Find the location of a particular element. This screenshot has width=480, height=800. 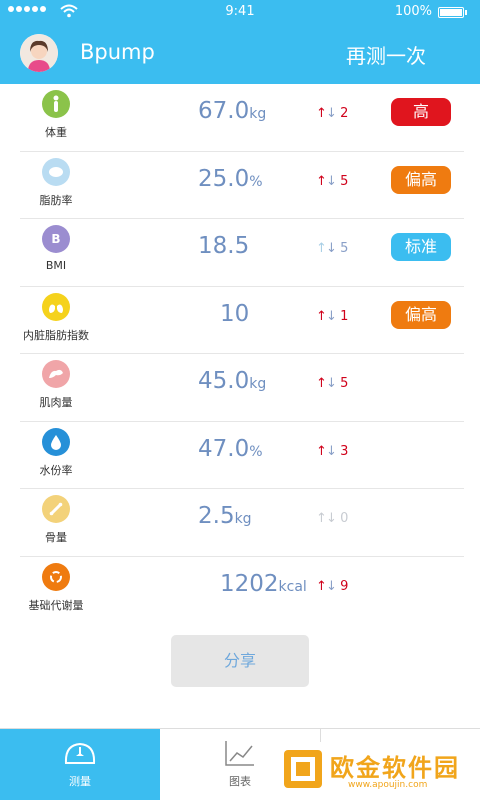

metric-label: 脂肪率 is located at coordinates (56, 200).